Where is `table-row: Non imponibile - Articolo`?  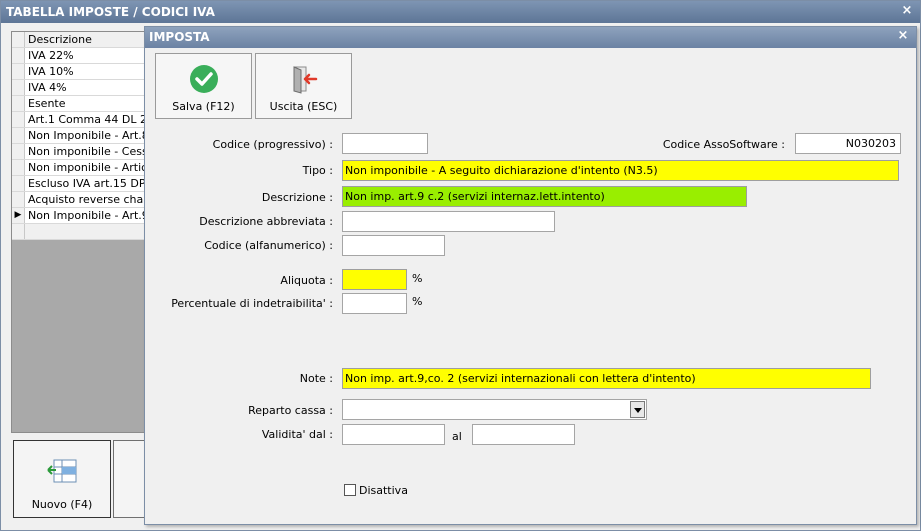 table-row: Non imponibile - Articolo is located at coordinates (80, 168).